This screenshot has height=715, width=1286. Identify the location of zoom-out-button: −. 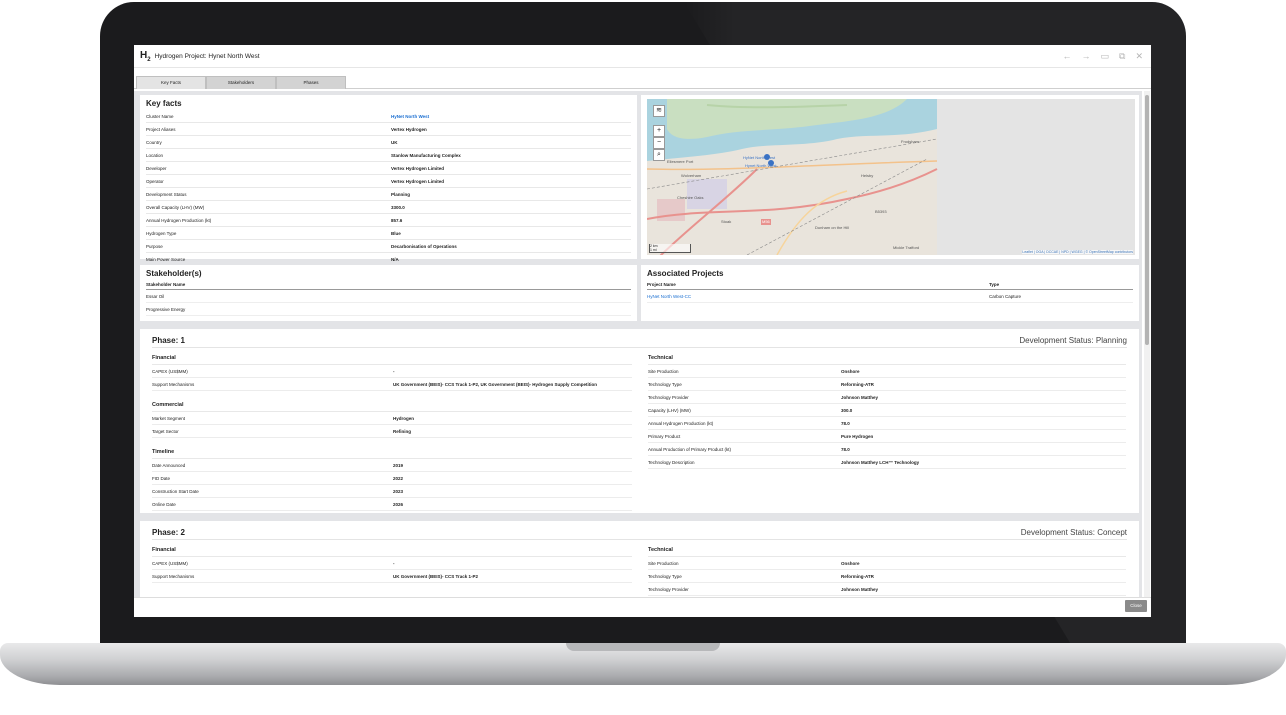
(659, 143).